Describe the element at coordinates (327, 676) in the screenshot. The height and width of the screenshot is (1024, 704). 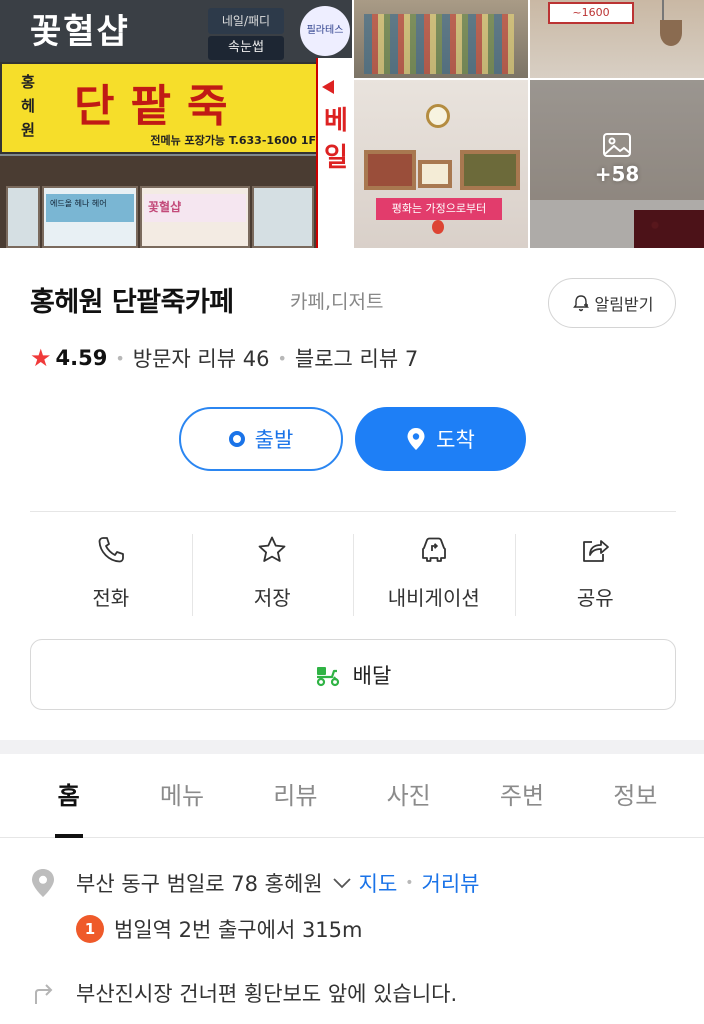
I see `delivery-scooter-icon` at that location.